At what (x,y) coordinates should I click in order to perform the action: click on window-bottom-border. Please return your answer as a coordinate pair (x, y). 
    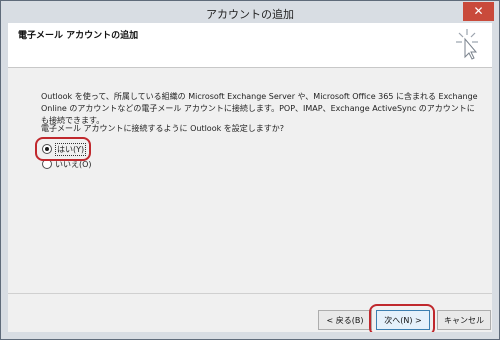
    Looking at the image, I should click on (250, 335).